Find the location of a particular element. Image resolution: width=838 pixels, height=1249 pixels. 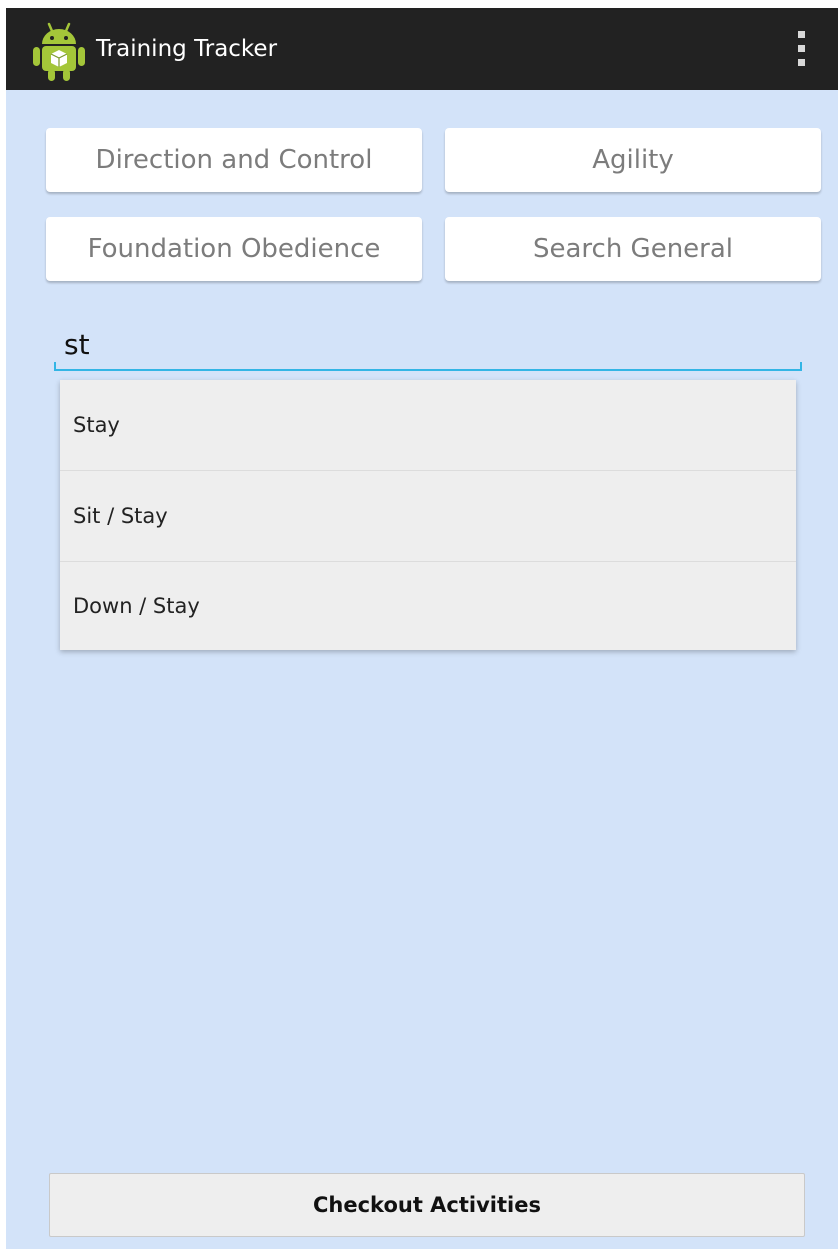

suggestion-item-stay: Stay is located at coordinates (428, 425).